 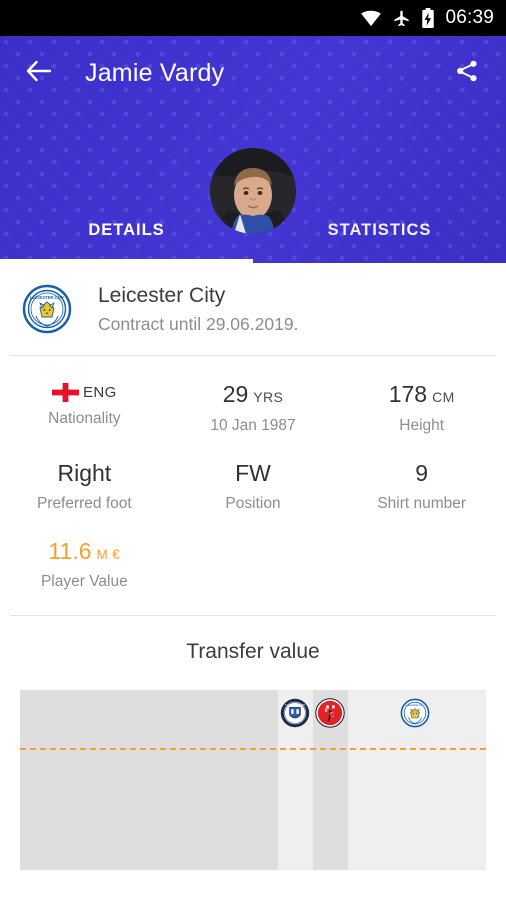 What do you see at coordinates (253, 73) in the screenshot?
I see `app-bar: Jamie Vardy` at bounding box center [253, 73].